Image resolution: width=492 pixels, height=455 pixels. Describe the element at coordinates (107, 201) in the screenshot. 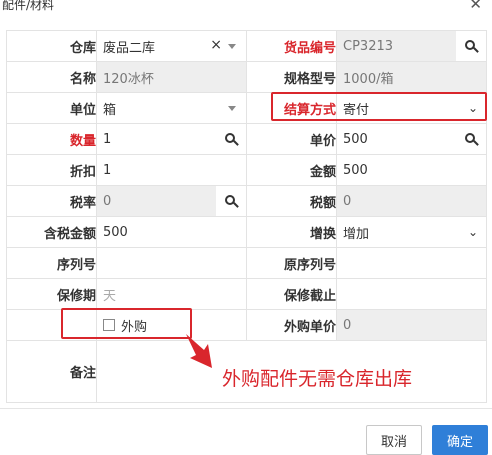

I see `tax-rate-value: 0` at that location.